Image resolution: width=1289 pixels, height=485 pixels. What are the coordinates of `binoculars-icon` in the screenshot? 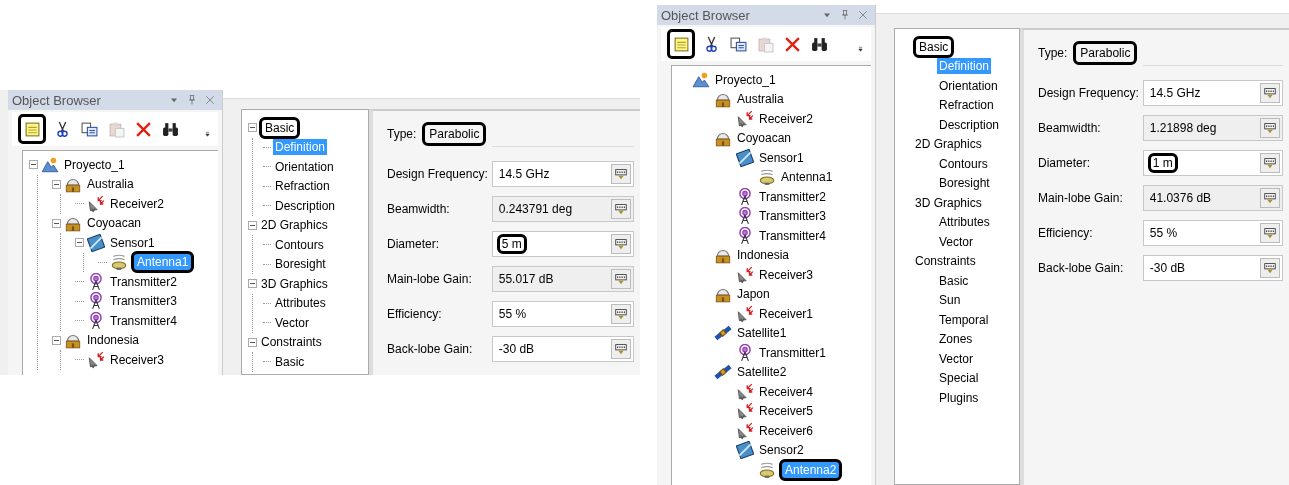 It's located at (170, 129).